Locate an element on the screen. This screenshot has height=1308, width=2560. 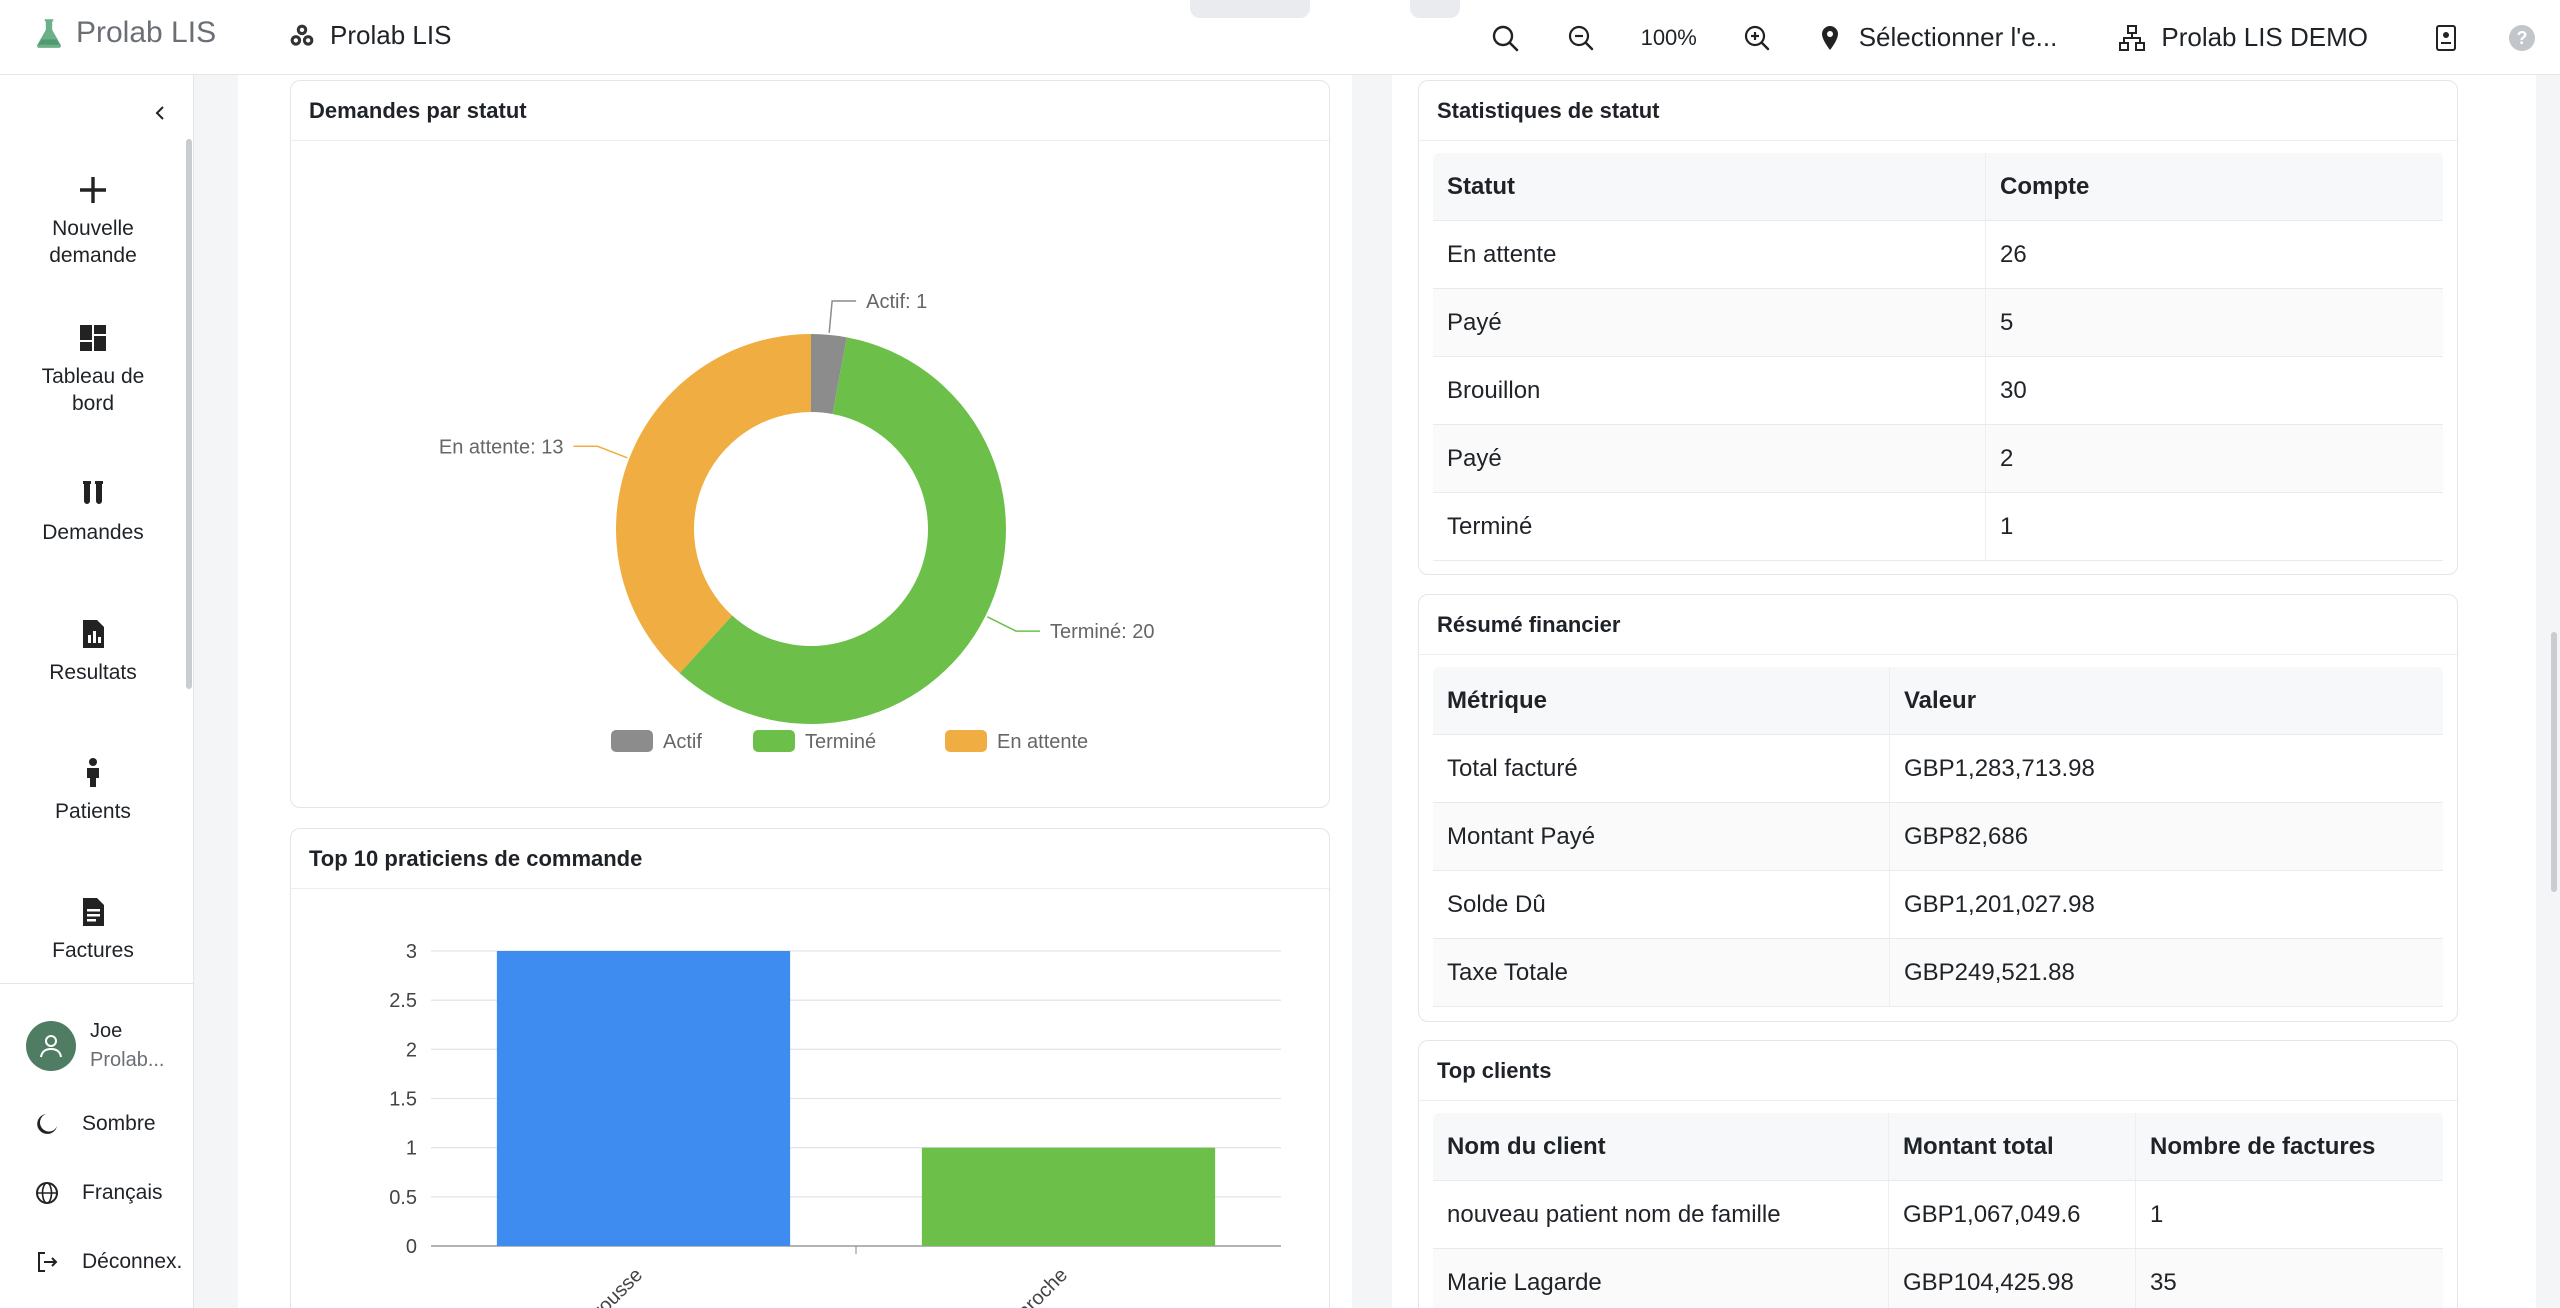
profile-card-button is located at coordinates (2446, 37).